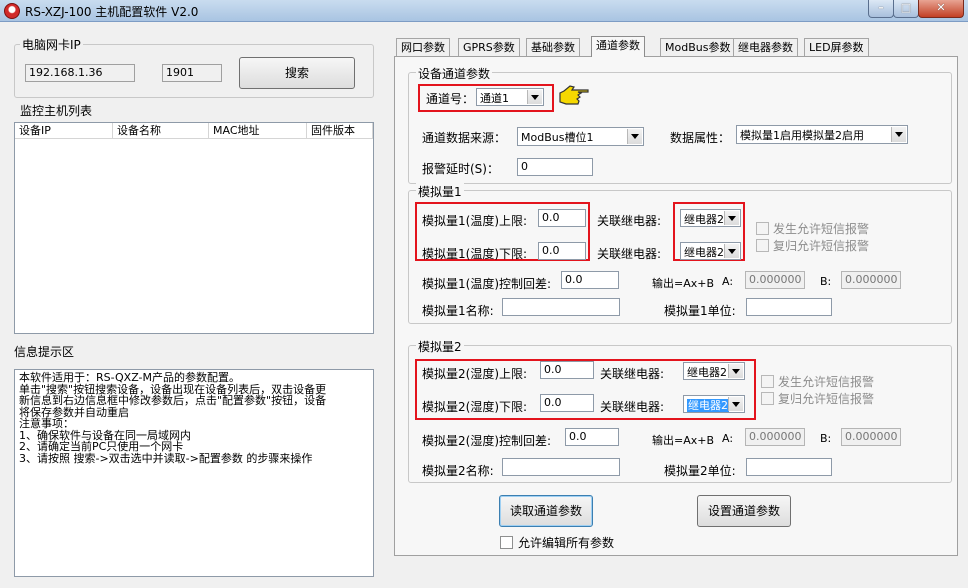  Describe the element at coordinates (489, 47) in the screenshot. I see `tab-gprs: GPRS参数` at that location.